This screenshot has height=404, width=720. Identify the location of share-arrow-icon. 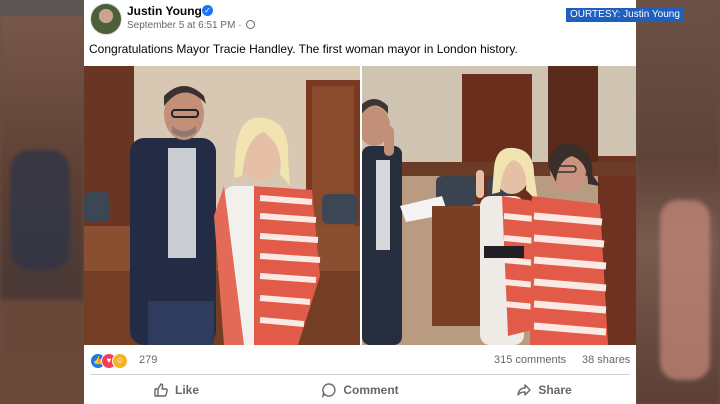
(524, 390).